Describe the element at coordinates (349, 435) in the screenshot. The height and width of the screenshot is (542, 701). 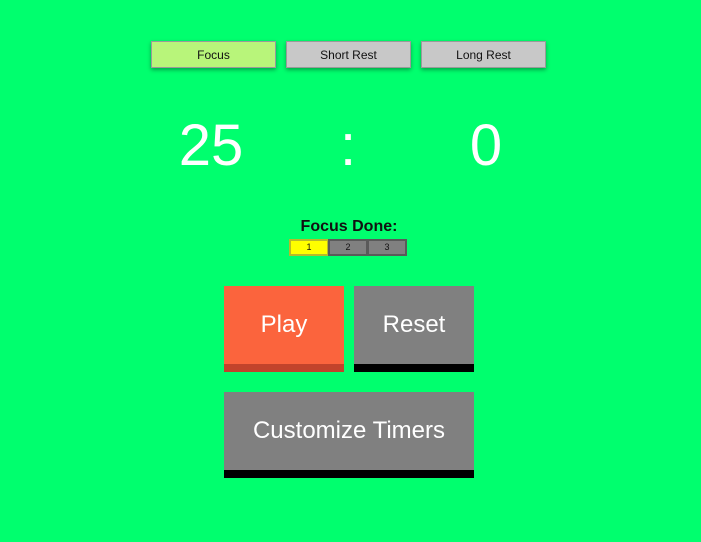
I see `customize-timers-button: Customize Timers` at that location.